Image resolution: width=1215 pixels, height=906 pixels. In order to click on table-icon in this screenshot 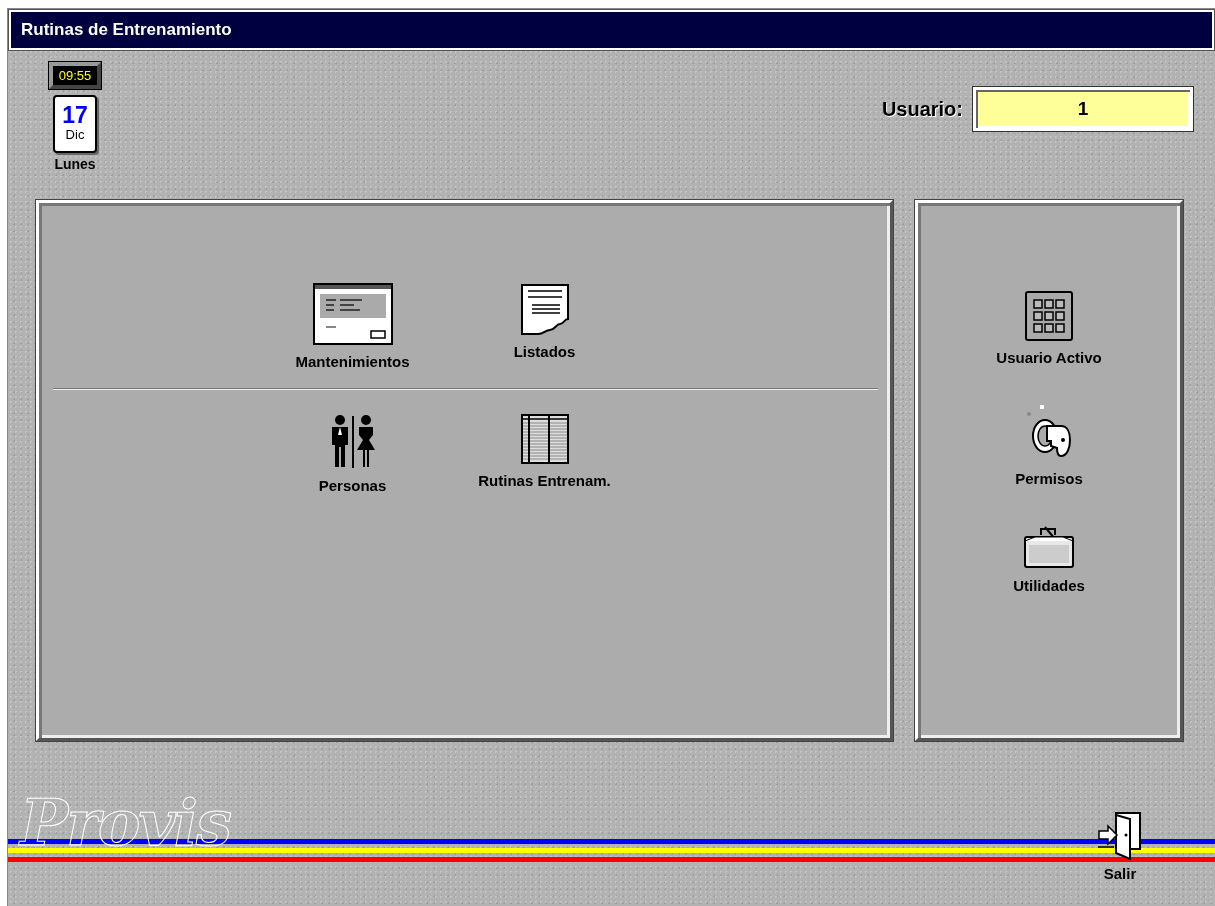, I will do `click(544, 439)`.